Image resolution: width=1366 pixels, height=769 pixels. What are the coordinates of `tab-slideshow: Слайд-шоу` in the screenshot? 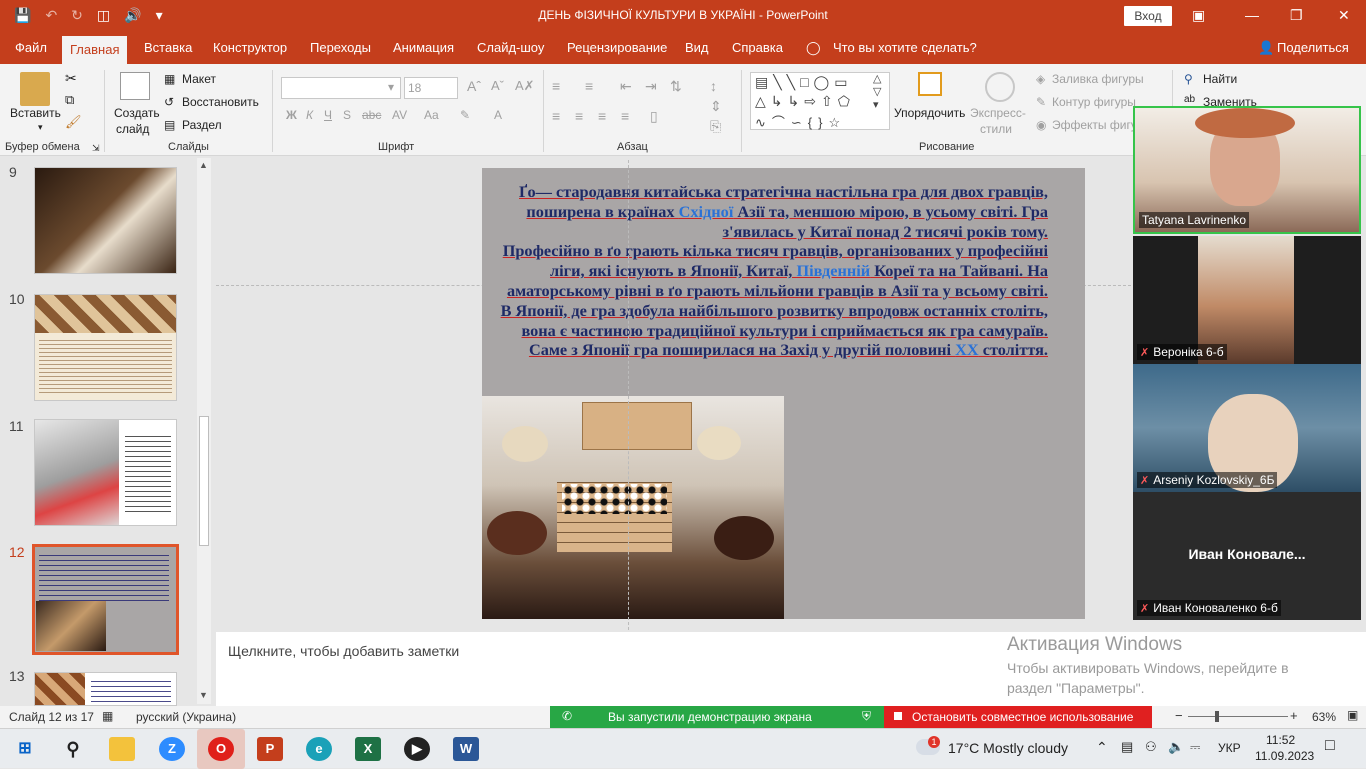 It's located at (510, 47).